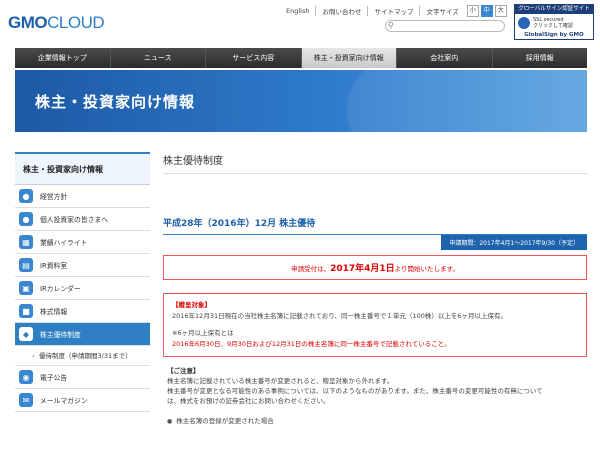 This screenshot has width=600, height=450. Describe the element at coordinates (54, 197) in the screenshot. I see `sidebar-item-label: 経営方針` at that location.